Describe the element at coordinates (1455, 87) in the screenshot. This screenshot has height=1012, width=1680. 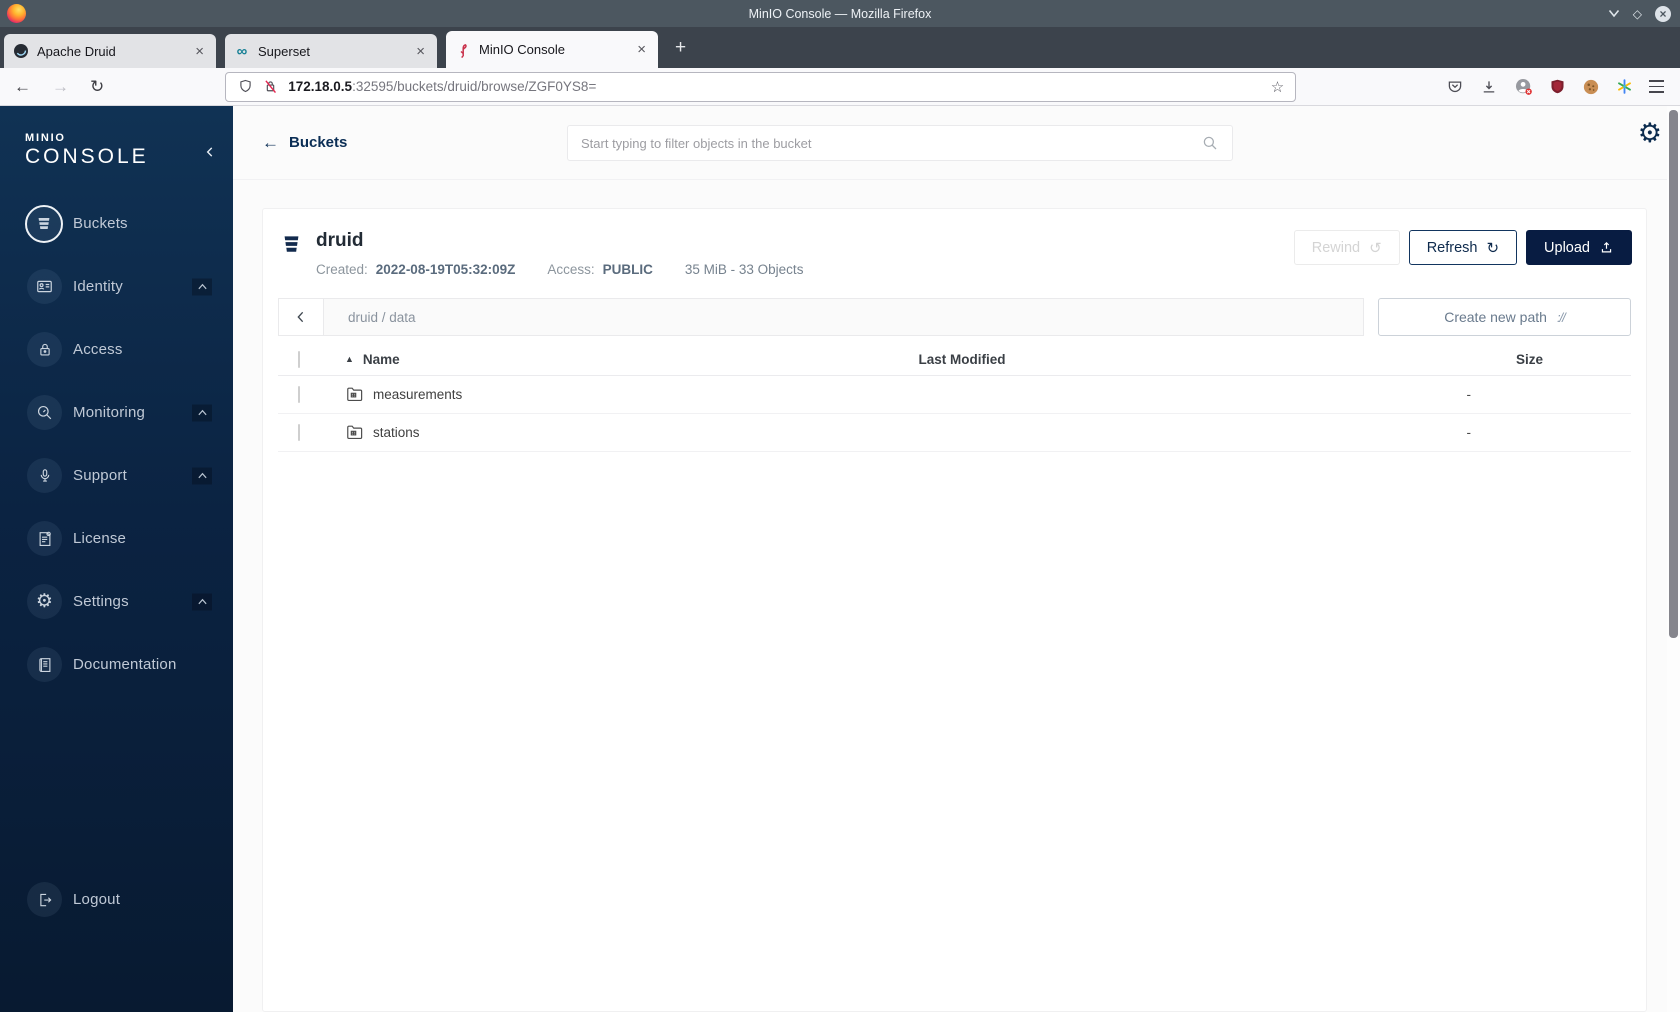
I see `pocket-icon` at that location.